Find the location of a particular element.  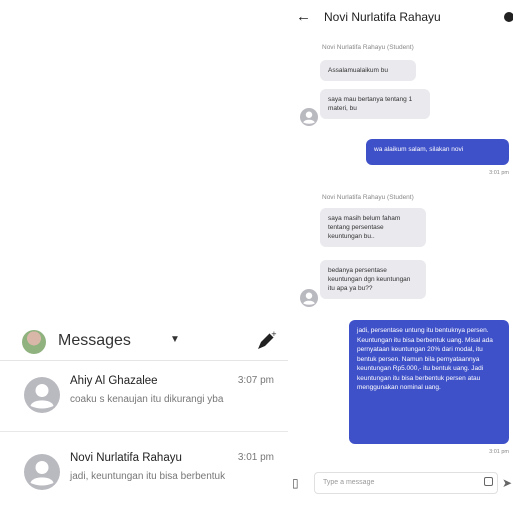

chevron-down-icon: ▼ is located at coordinates (175, 339).